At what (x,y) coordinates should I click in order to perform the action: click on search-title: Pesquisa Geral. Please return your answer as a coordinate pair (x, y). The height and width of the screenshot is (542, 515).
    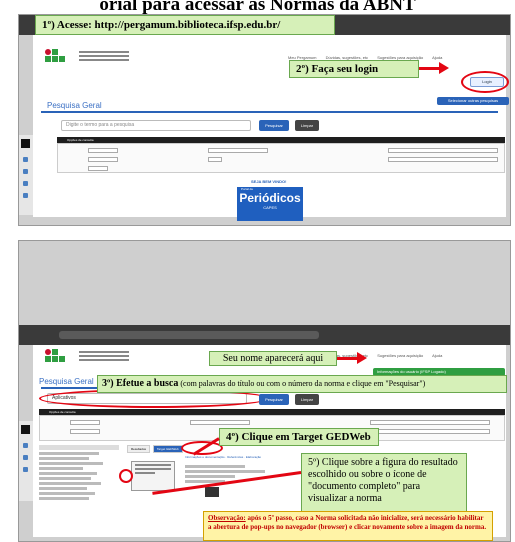
    Looking at the image, I should click on (74, 105).